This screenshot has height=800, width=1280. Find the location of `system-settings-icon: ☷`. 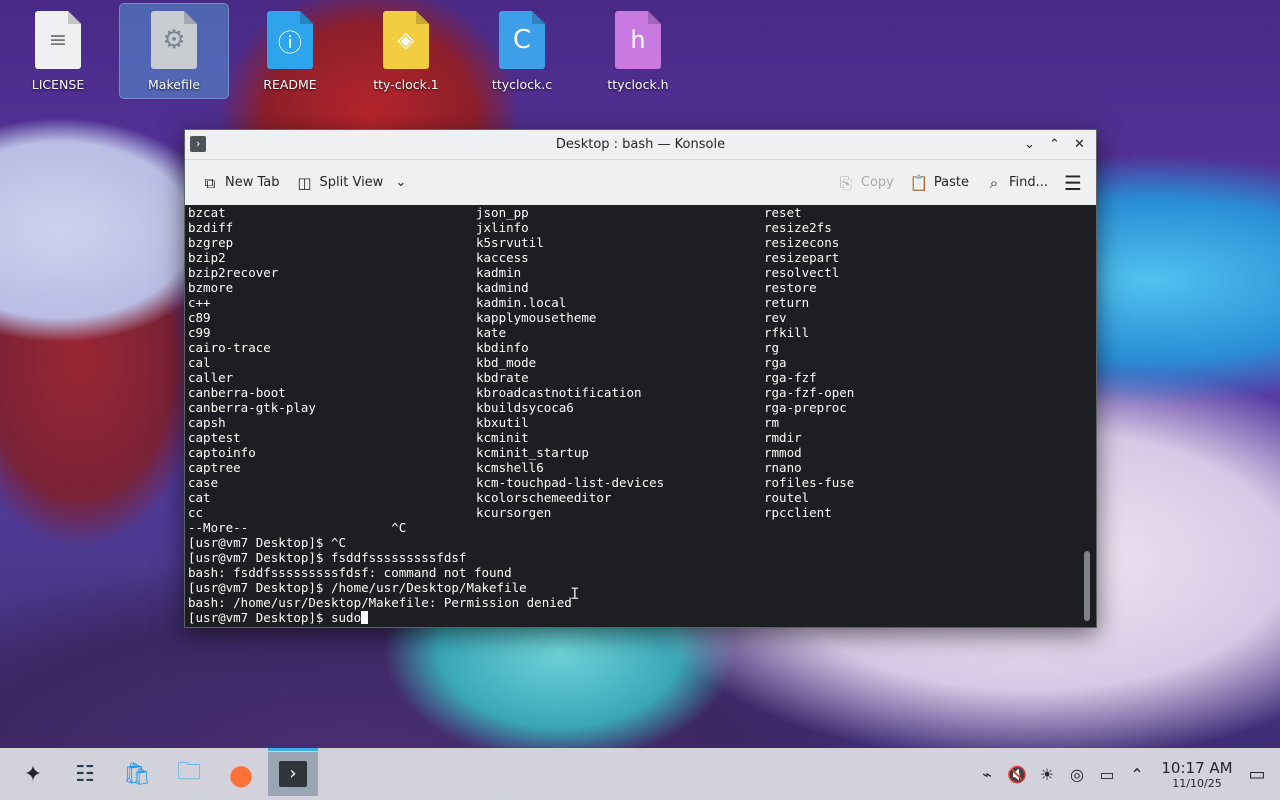

system-settings-icon: ☷ is located at coordinates (85, 774).